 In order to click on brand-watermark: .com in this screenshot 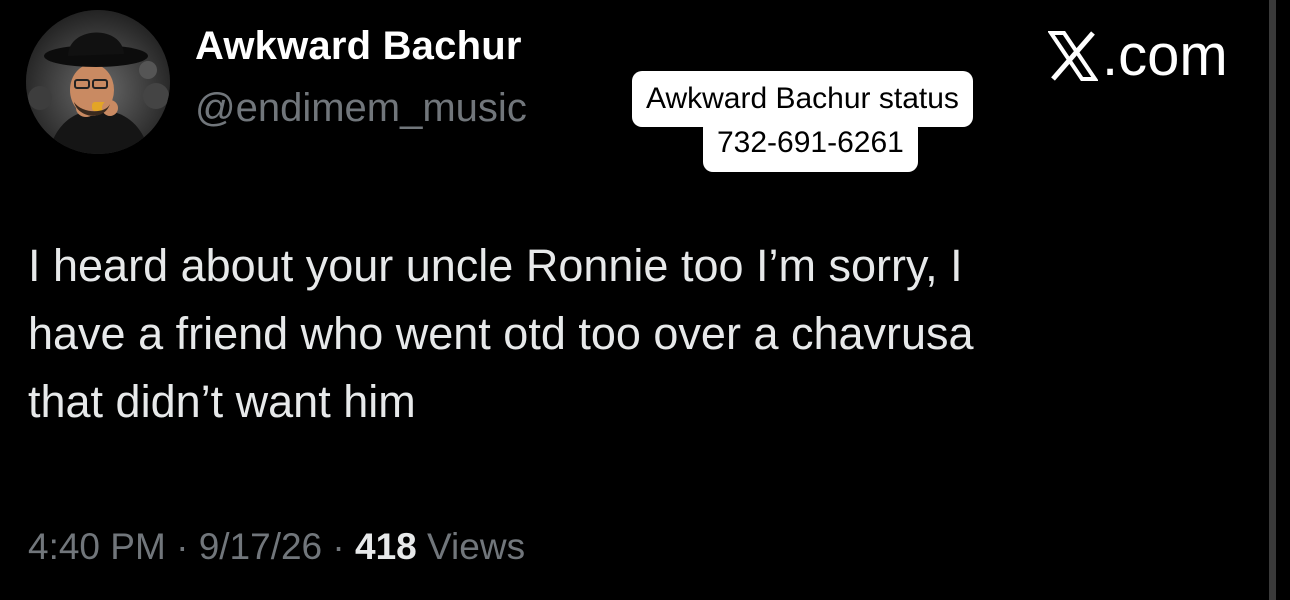, I will do `click(1138, 55)`.